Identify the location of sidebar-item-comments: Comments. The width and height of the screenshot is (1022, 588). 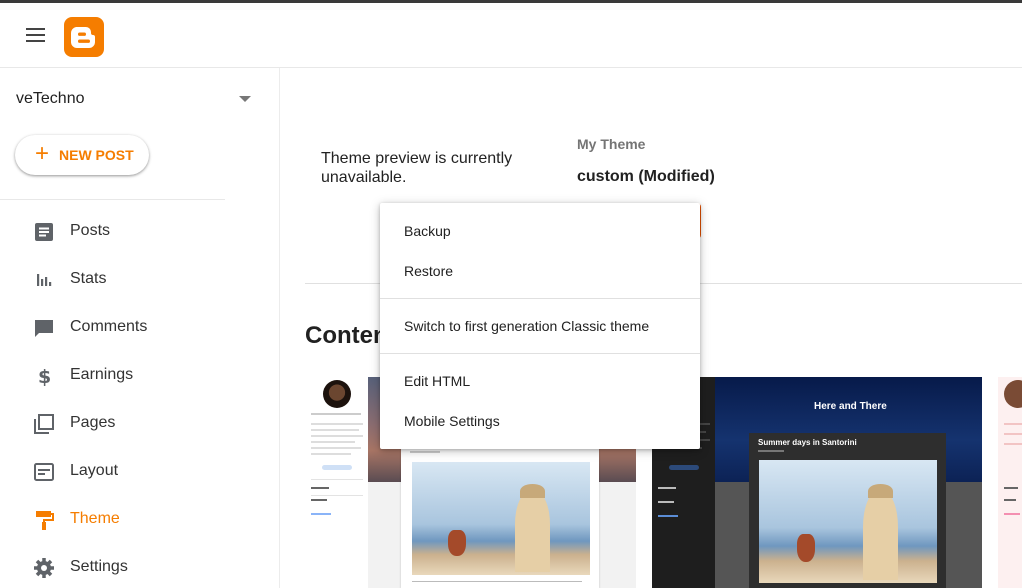
(140, 328).